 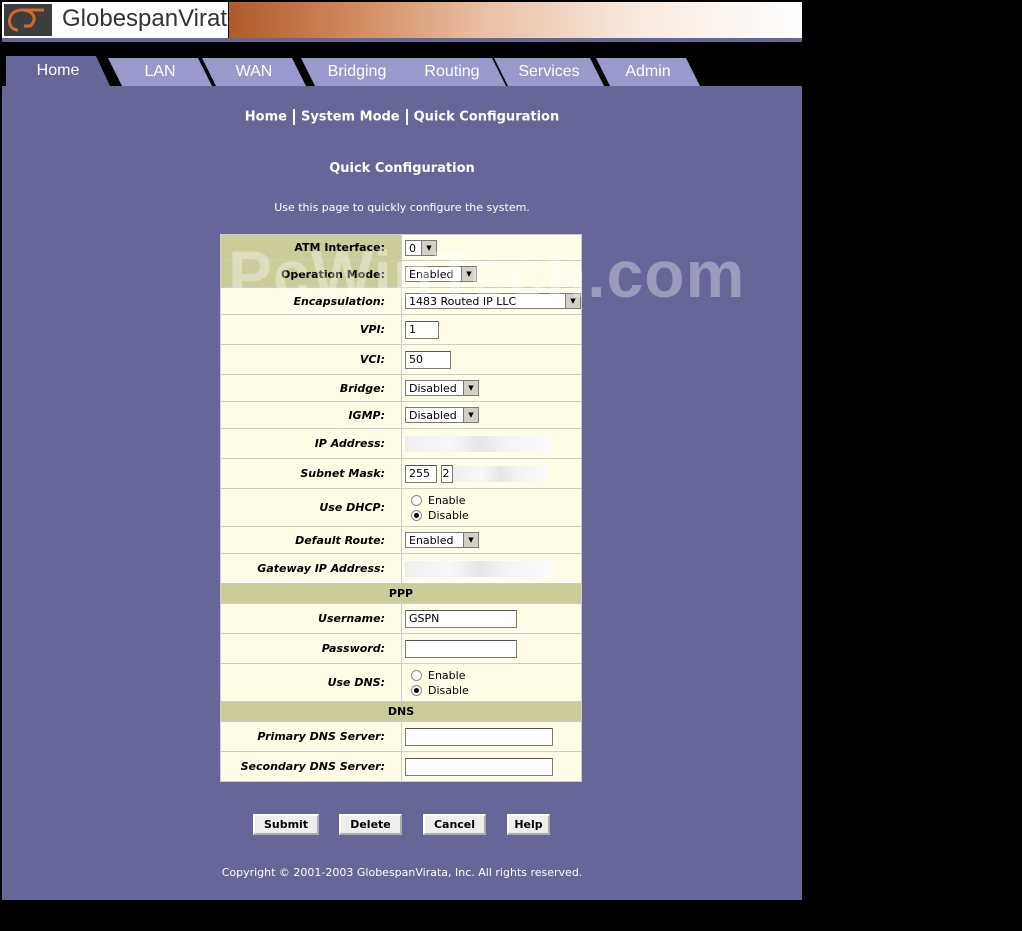 What do you see at coordinates (461, 648) in the screenshot?
I see `password-input` at bounding box center [461, 648].